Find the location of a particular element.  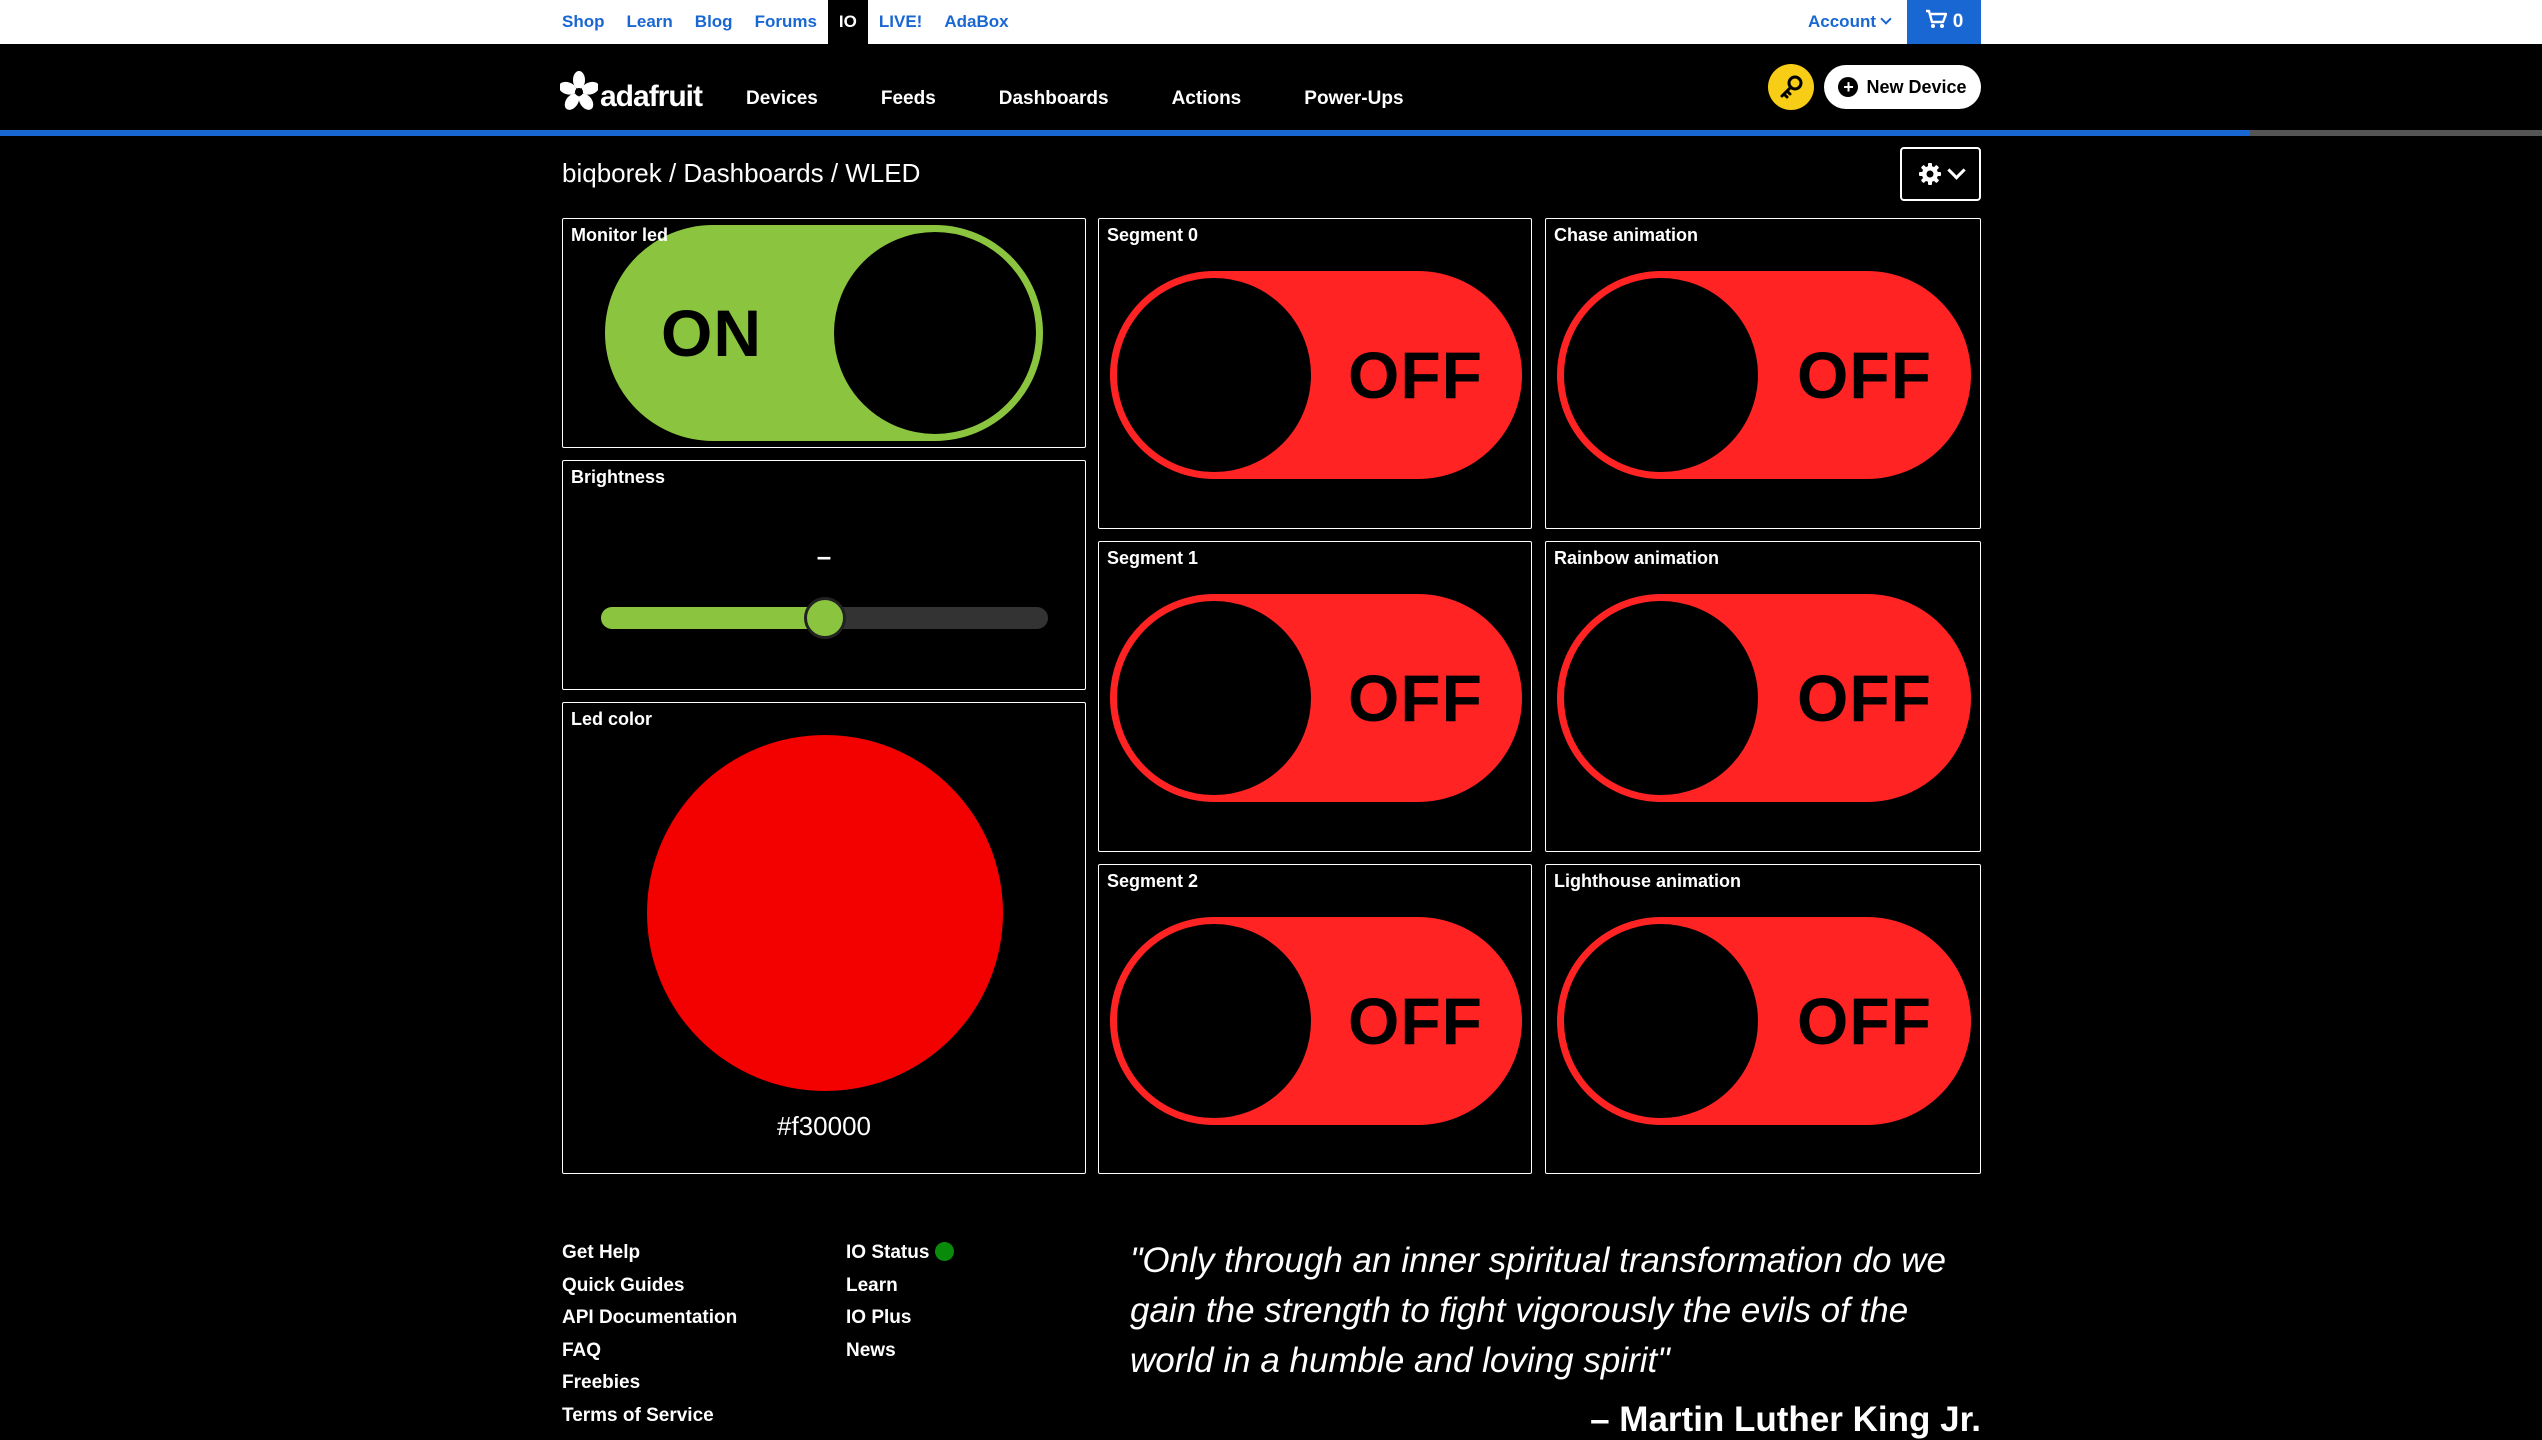

footer-link-freebies: Freebies is located at coordinates (649, 1386).